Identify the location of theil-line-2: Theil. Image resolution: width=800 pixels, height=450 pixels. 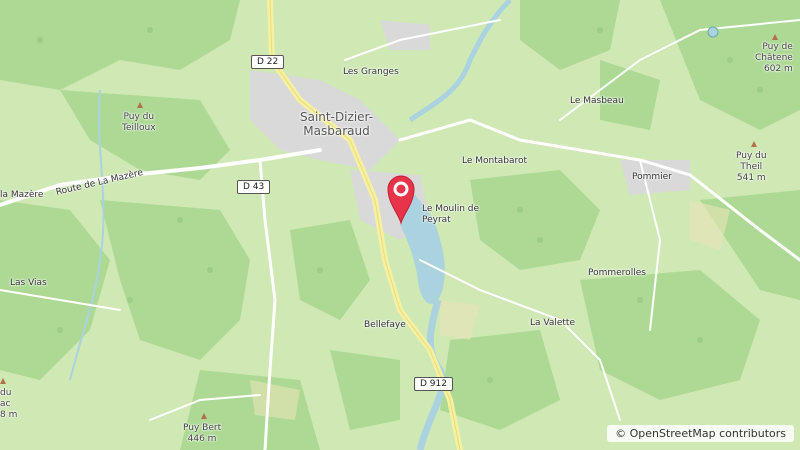
(751, 167).